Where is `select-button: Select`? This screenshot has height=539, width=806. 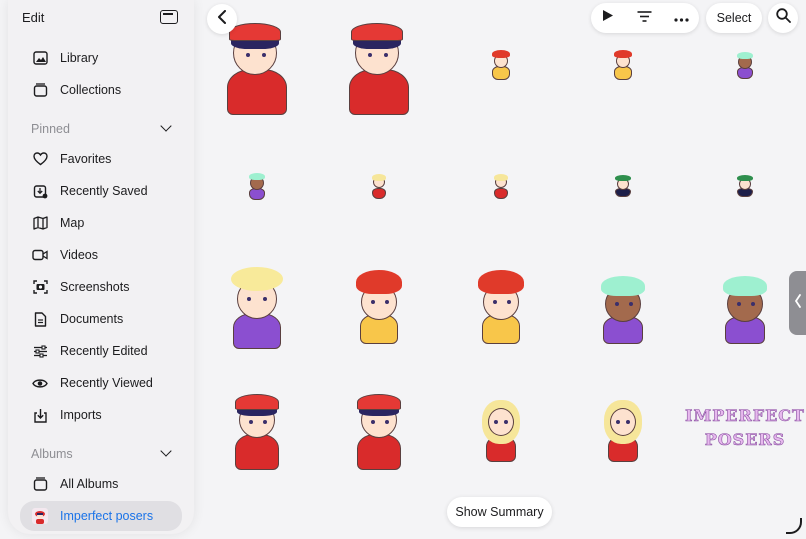
select-button: Select is located at coordinates (734, 18).